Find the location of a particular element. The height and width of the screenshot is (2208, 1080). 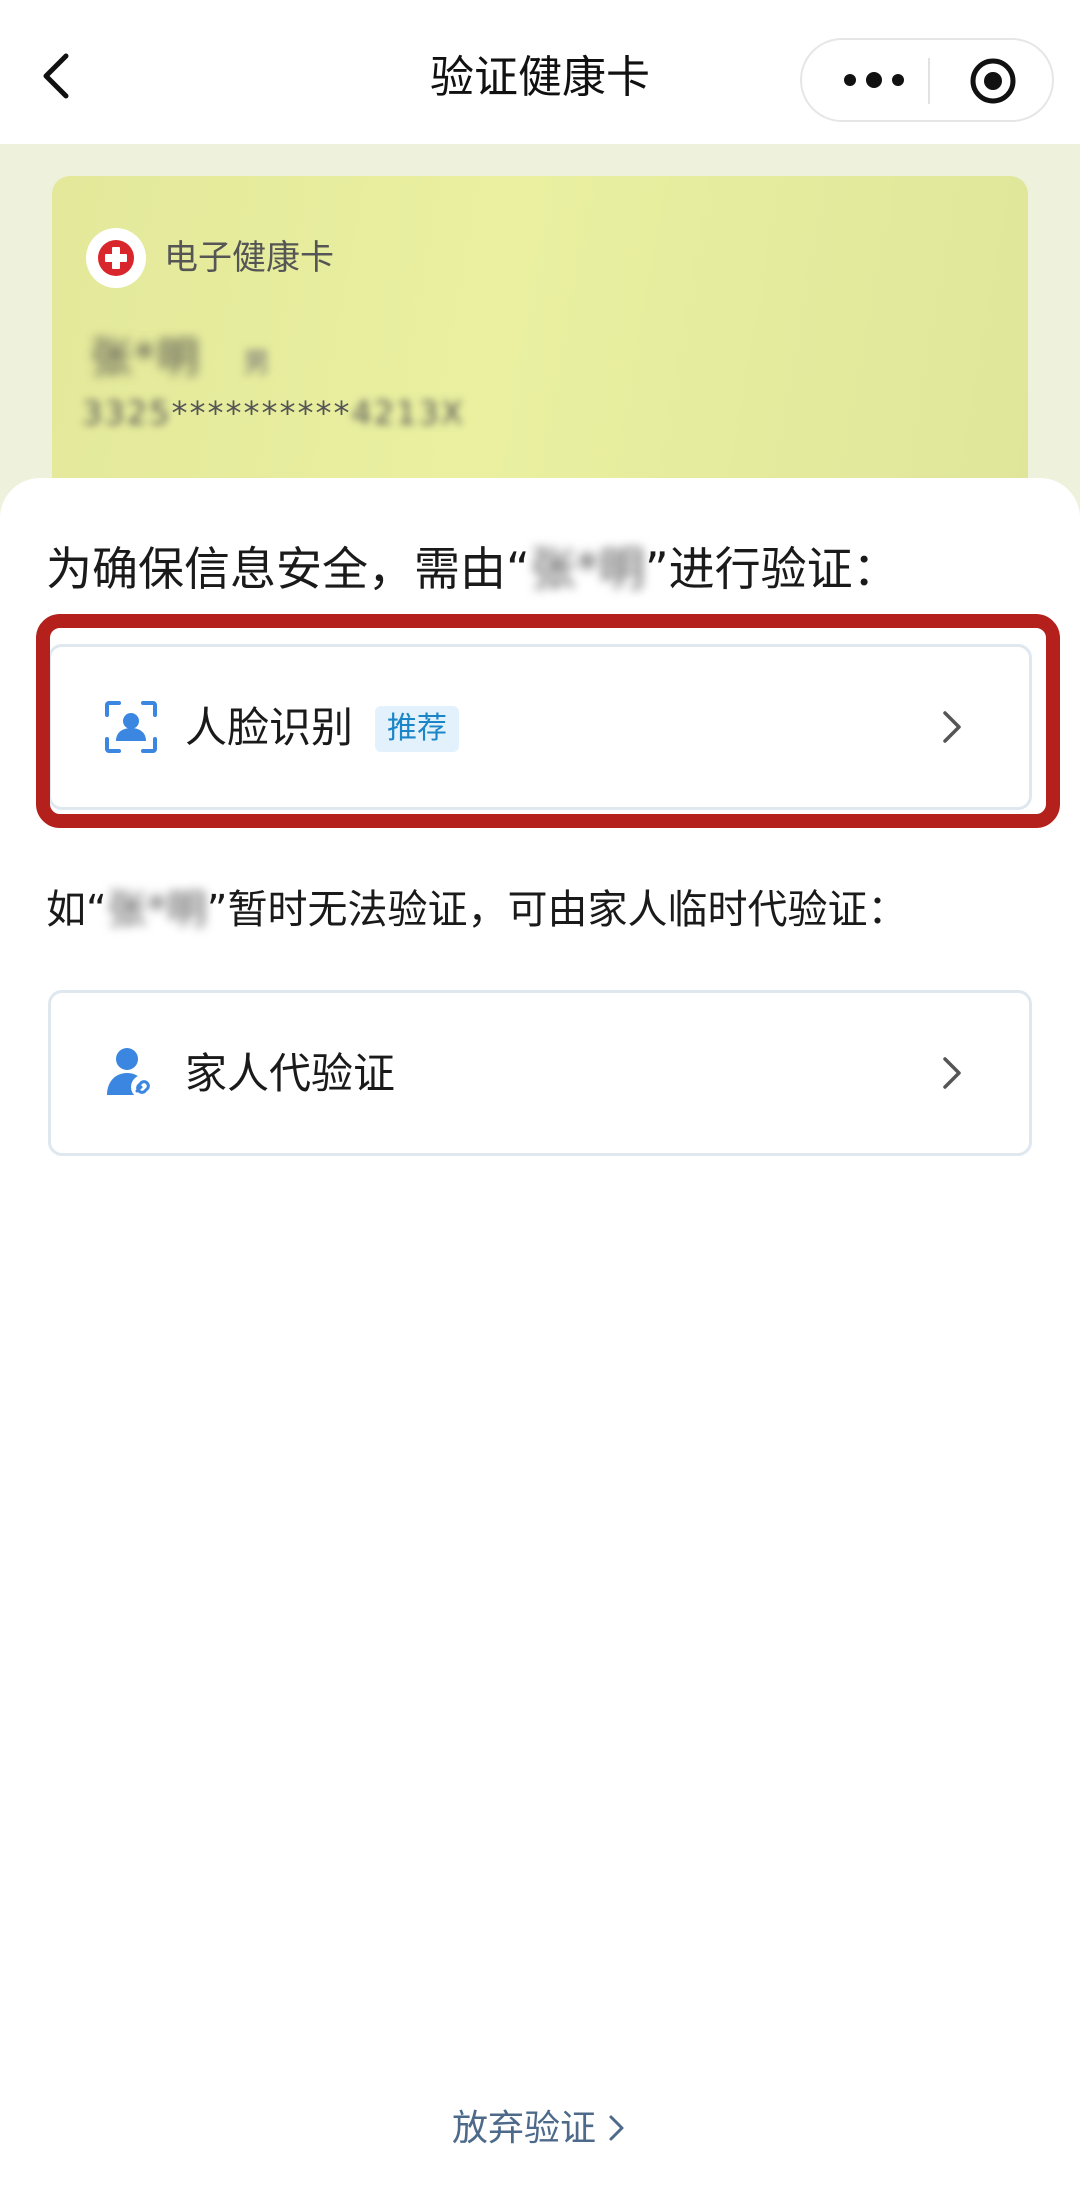

family-verify-option: 家人代验证 is located at coordinates (540, 1073).